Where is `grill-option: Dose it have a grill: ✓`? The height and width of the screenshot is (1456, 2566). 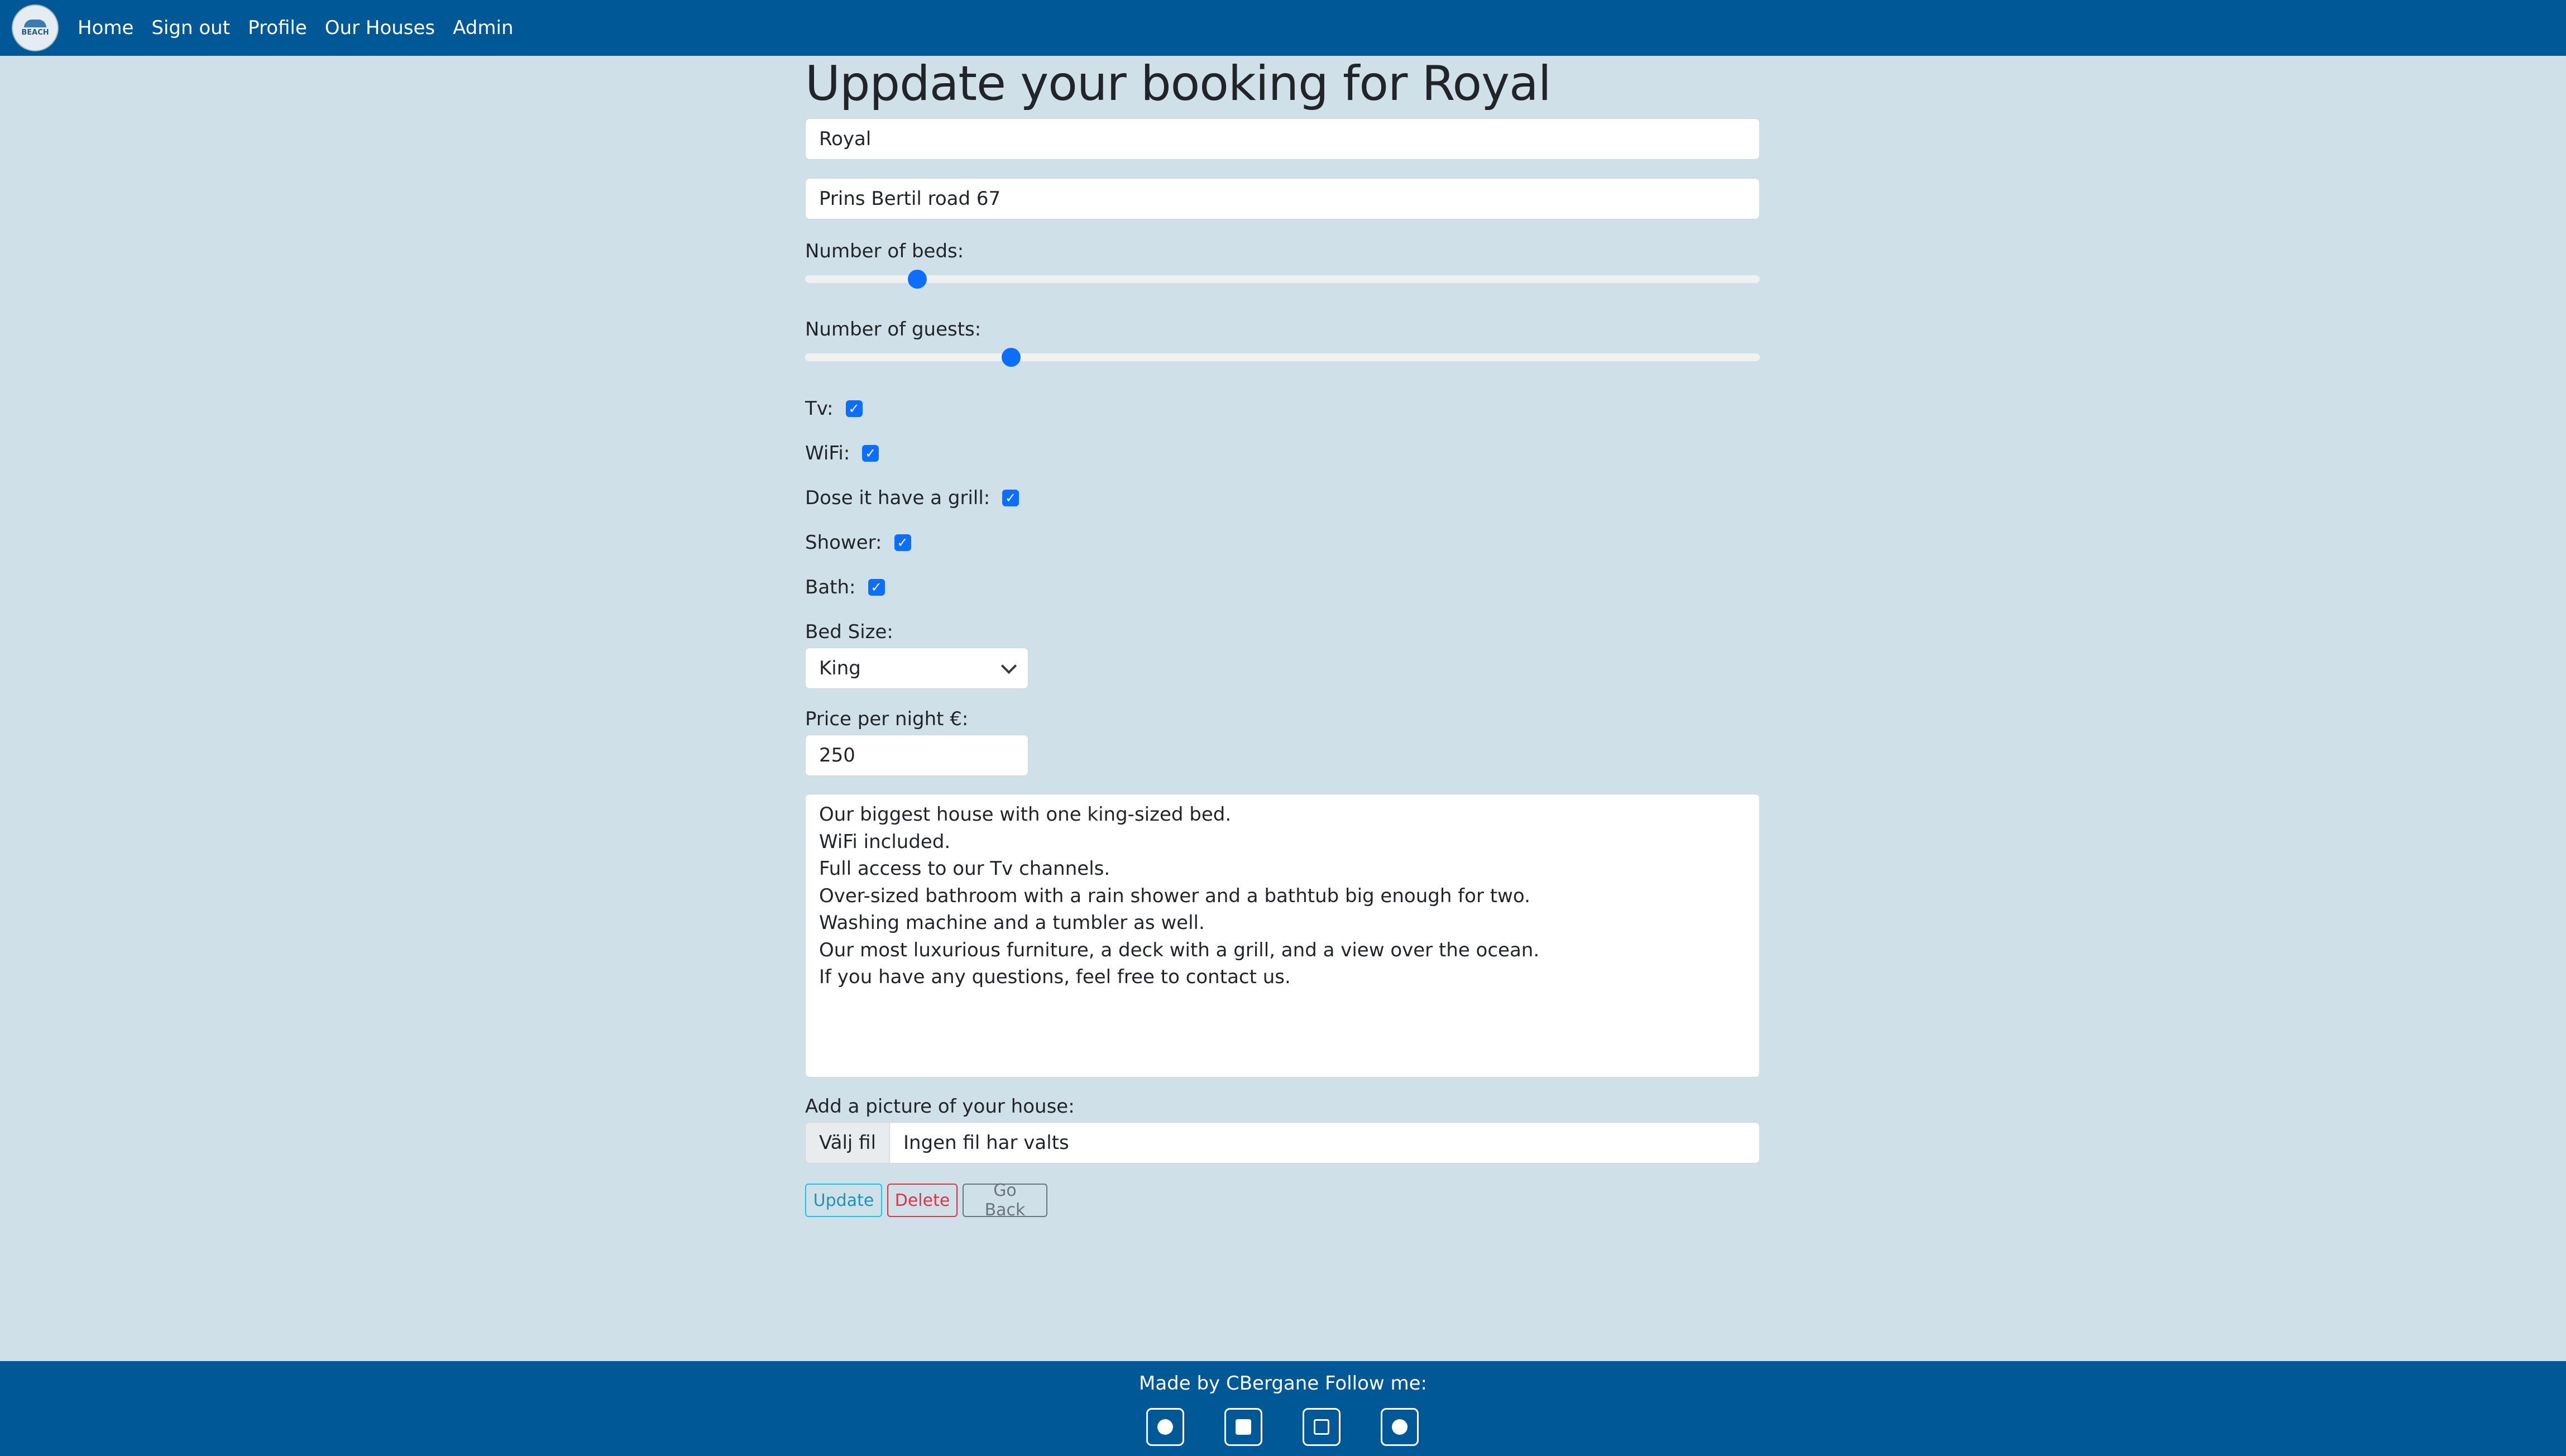
grill-option: Dose it have a grill: ✓ is located at coordinates (912, 498).